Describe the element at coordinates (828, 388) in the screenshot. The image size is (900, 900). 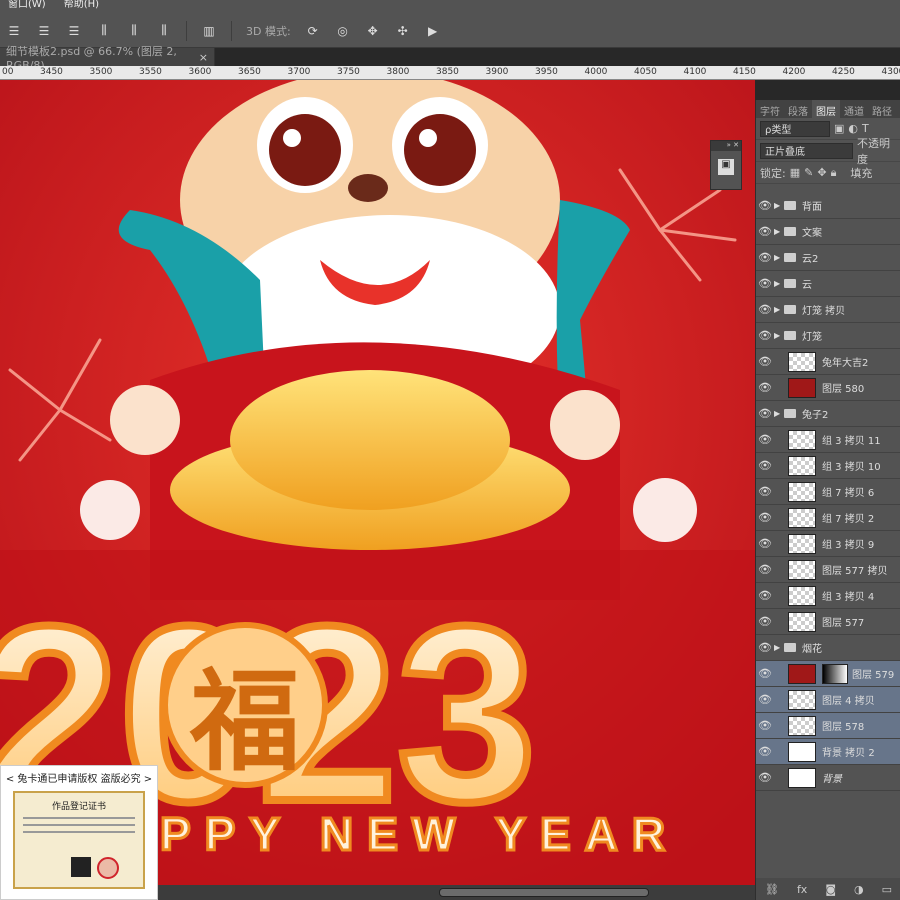
I see `layer-row: 👁︎ 图层 580` at that location.